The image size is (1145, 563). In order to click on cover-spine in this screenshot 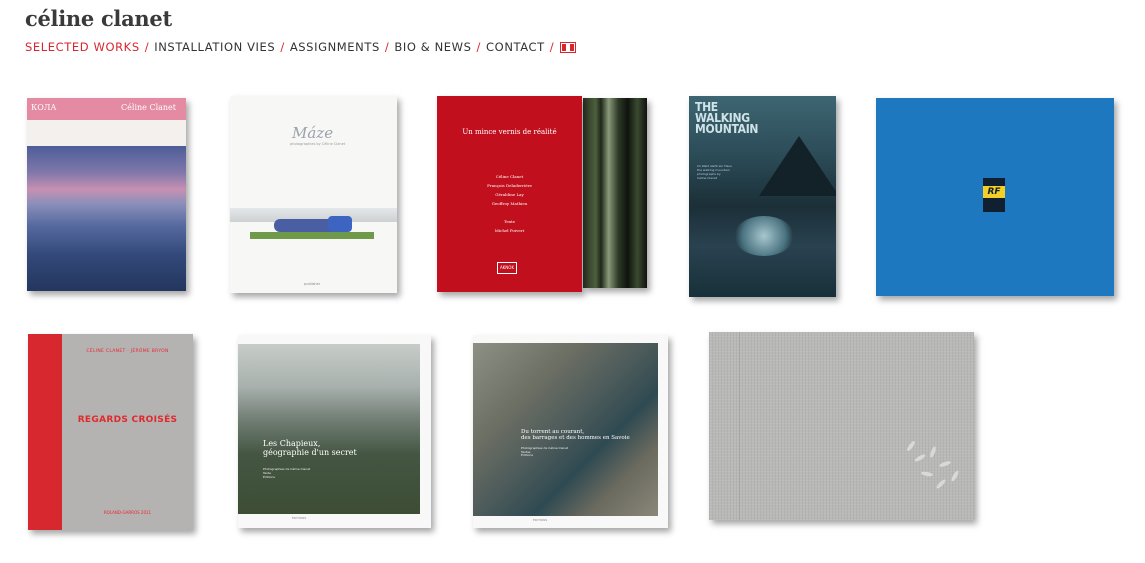, I will do `click(45, 432)`.